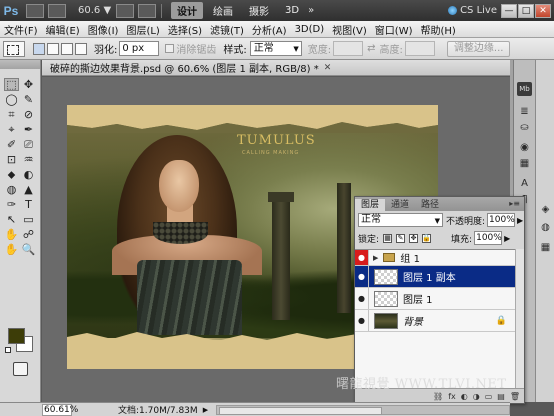  What do you see at coordinates (489, 396) in the screenshot?
I see `new-group-icon: ▭` at bounding box center [489, 396].